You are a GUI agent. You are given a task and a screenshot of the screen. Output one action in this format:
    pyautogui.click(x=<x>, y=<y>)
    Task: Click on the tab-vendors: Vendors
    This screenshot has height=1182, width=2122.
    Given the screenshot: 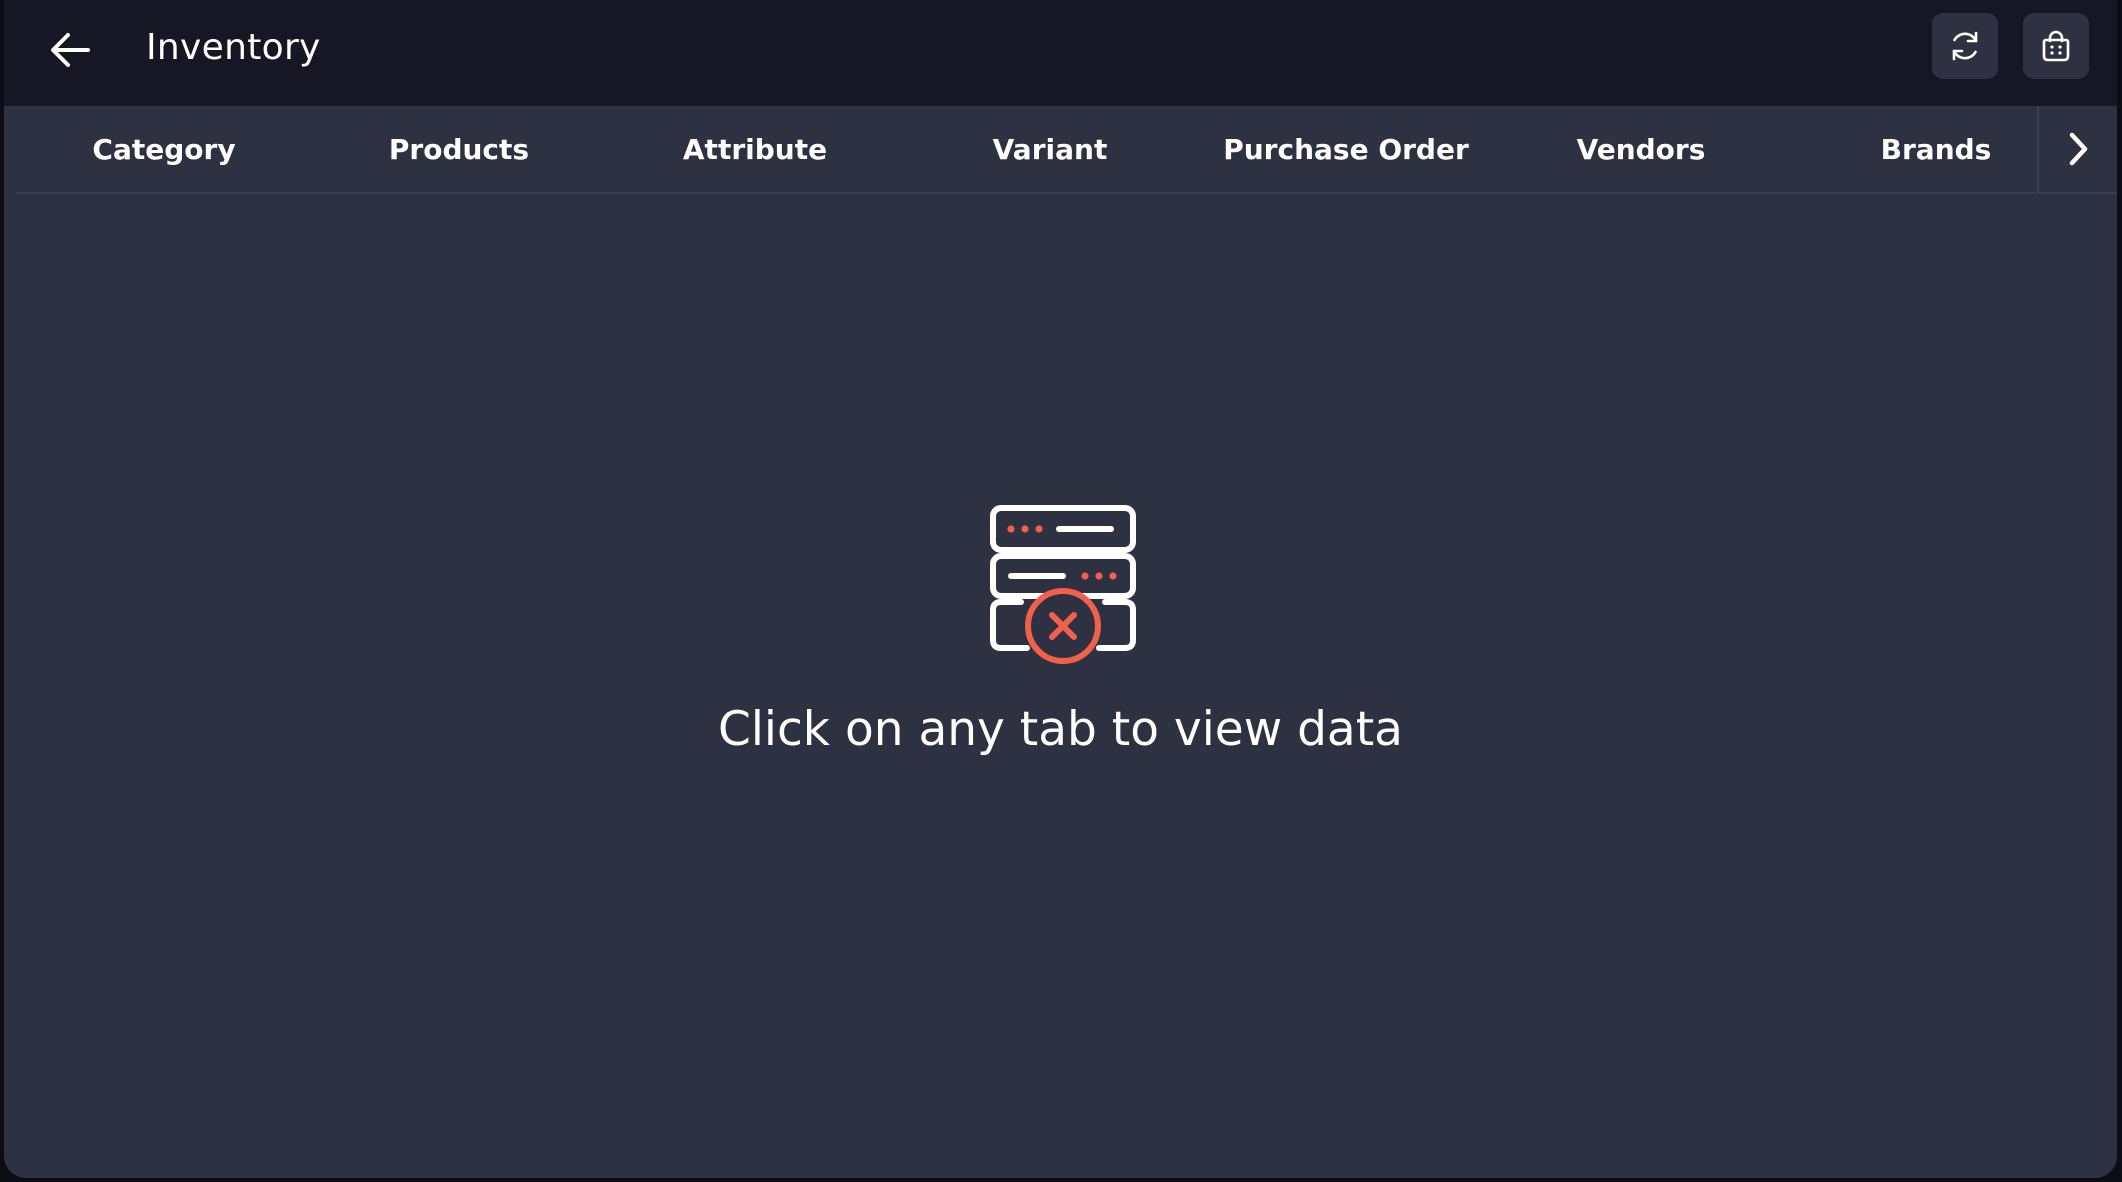 What is the action you would take?
    pyautogui.click(x=1641, y=149)
    